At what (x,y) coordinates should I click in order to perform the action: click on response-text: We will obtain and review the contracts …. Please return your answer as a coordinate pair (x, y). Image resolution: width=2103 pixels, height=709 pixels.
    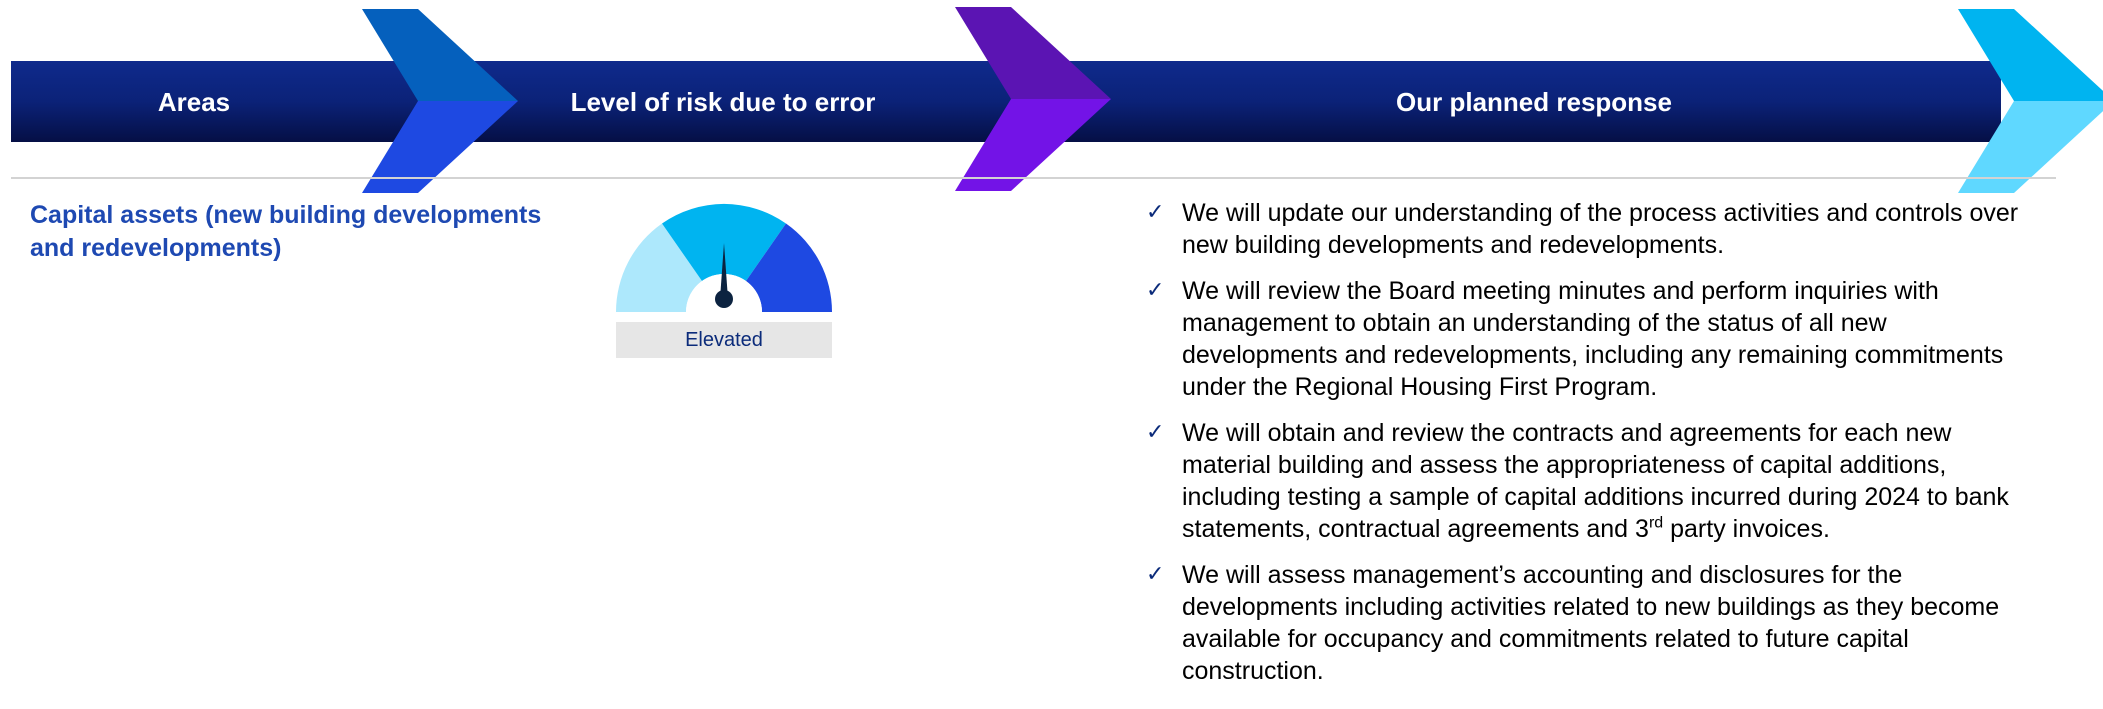
    Looking at the image, I should click on (1595, 481).